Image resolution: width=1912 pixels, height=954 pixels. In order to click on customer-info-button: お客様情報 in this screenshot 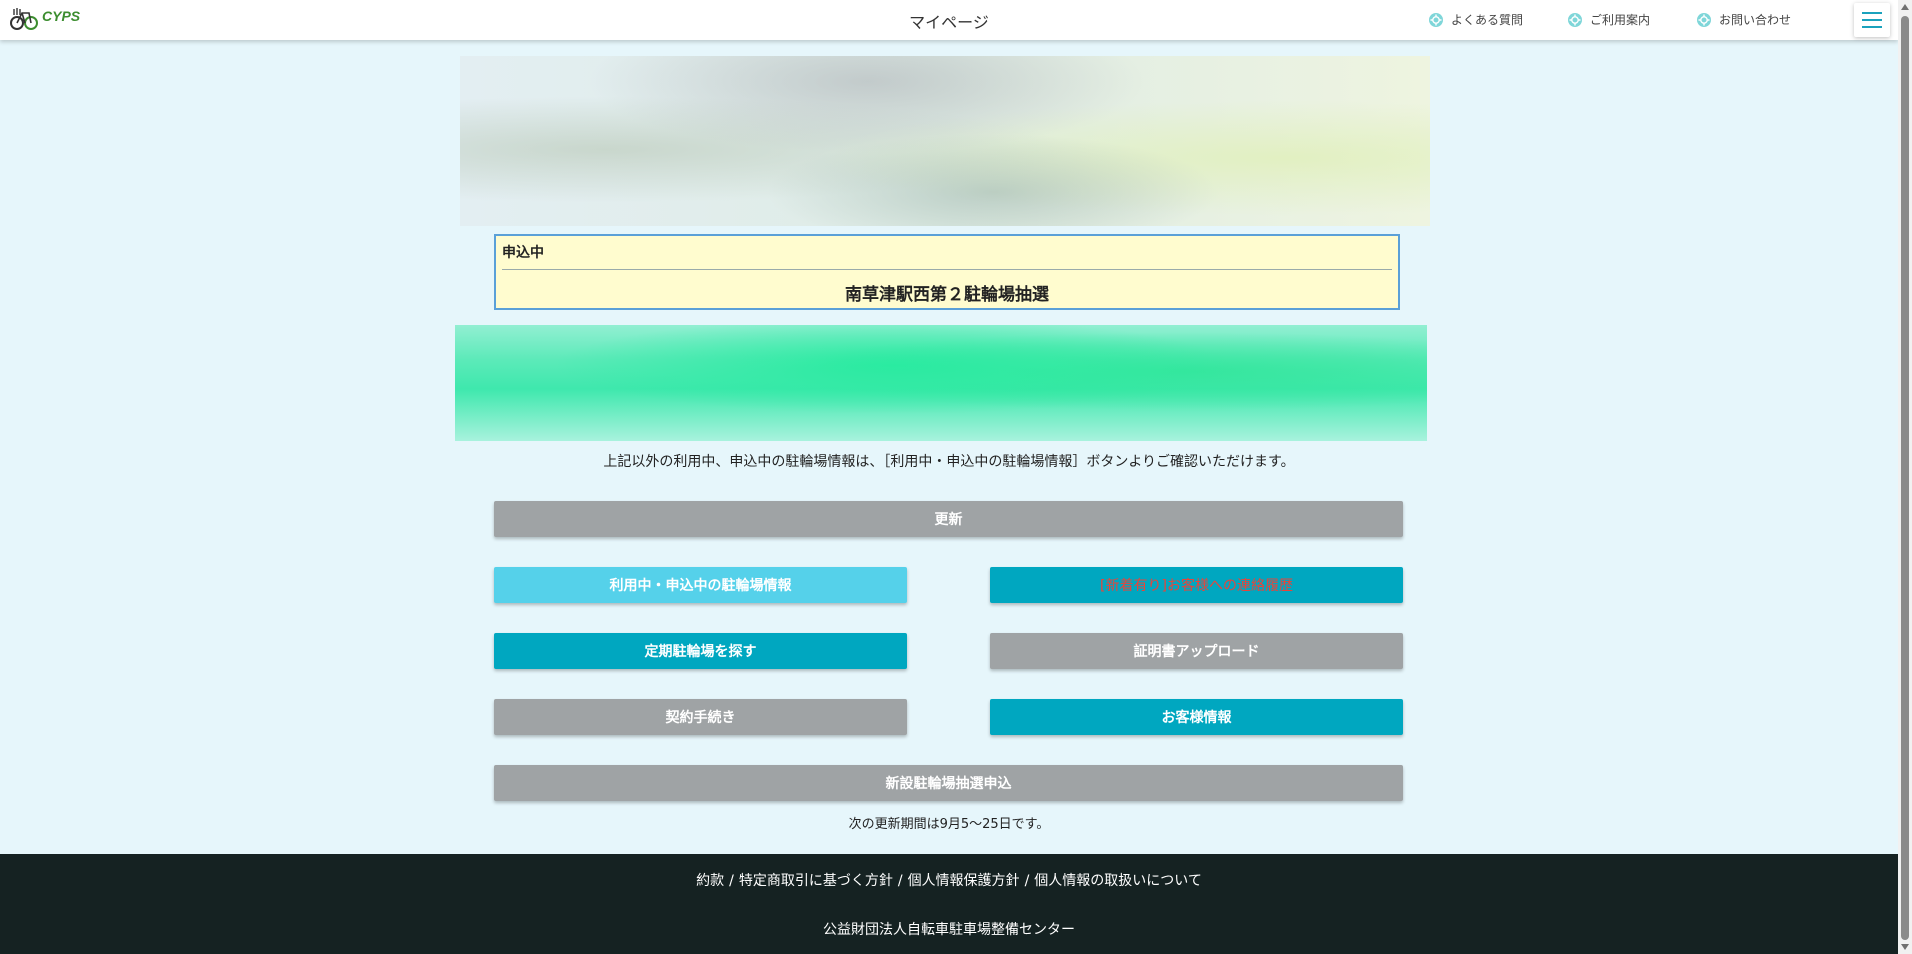, I will do `click(1196, 717)`.